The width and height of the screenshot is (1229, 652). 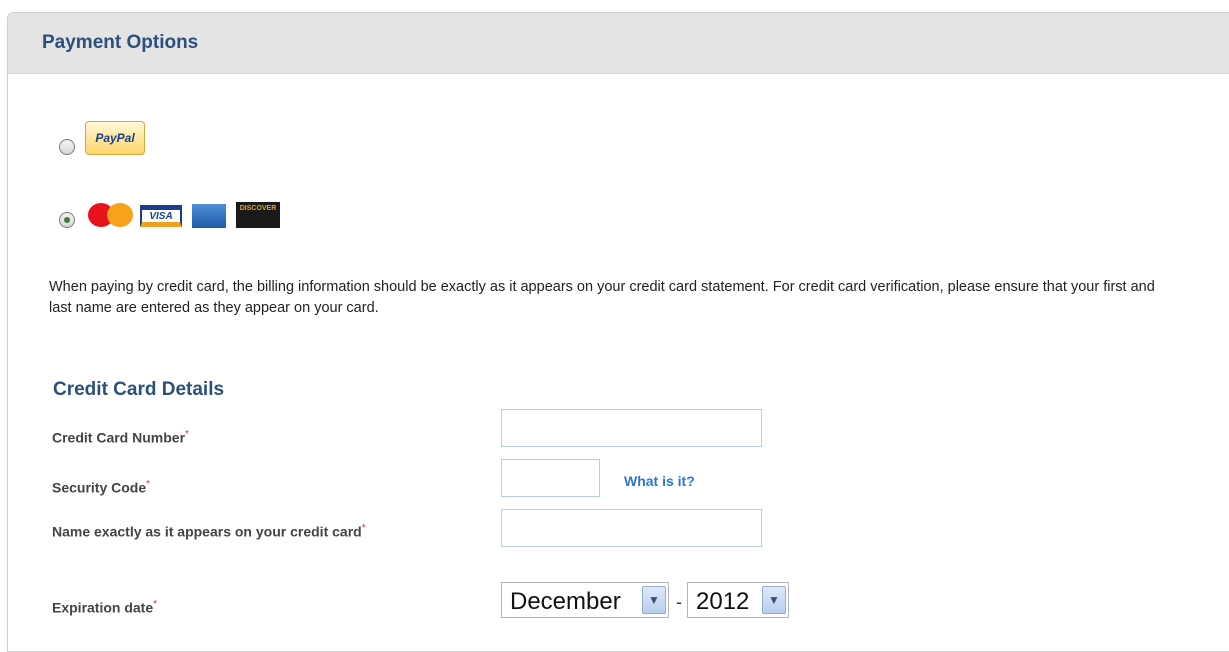 I want to click on expiration-year-value: 2012, so click(x=723, y=601).